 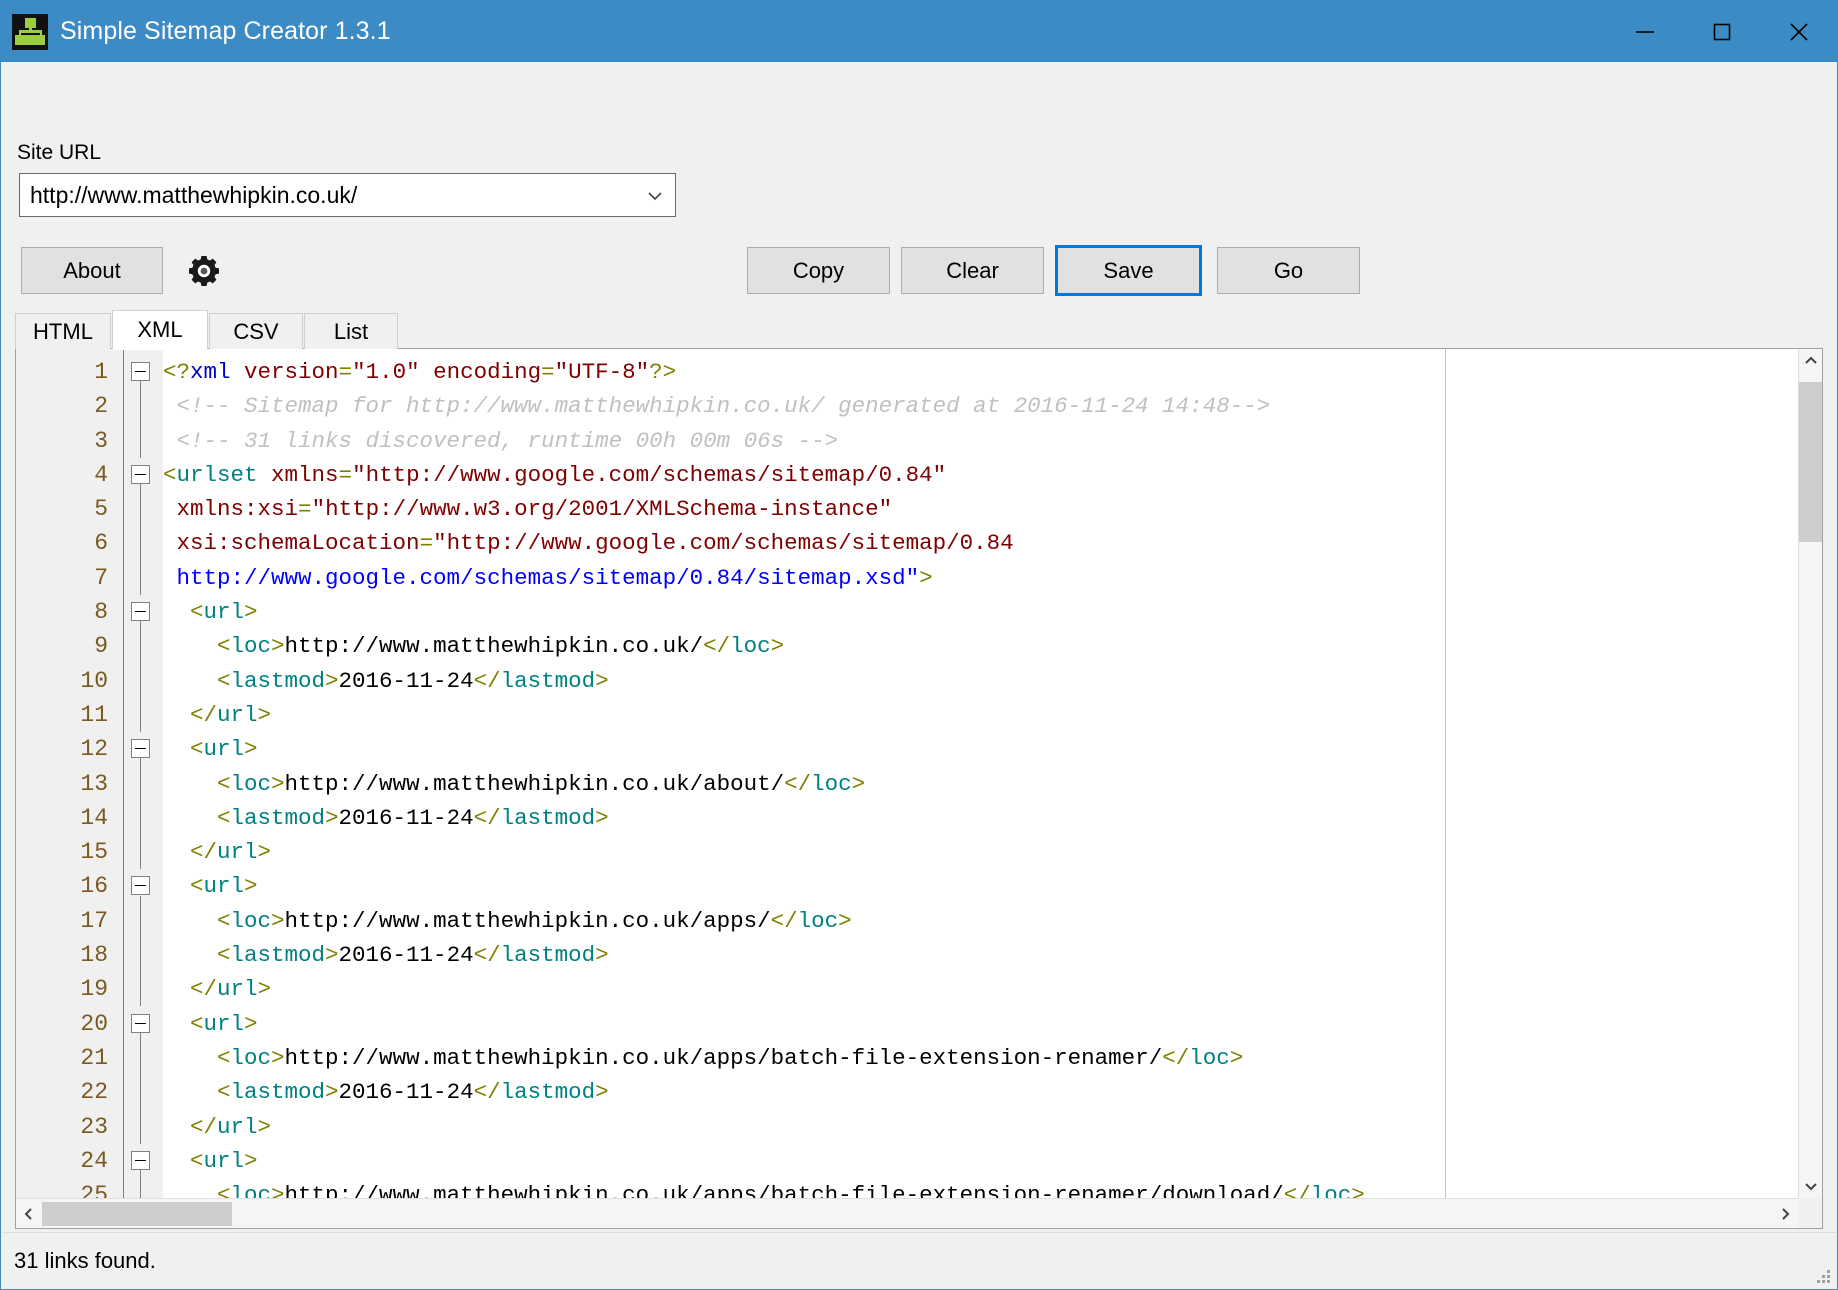 What do you see at coordinates (907, 715) in the screenshot?
I see `code-line: 11 </url>` at bounding box center [907, 715].